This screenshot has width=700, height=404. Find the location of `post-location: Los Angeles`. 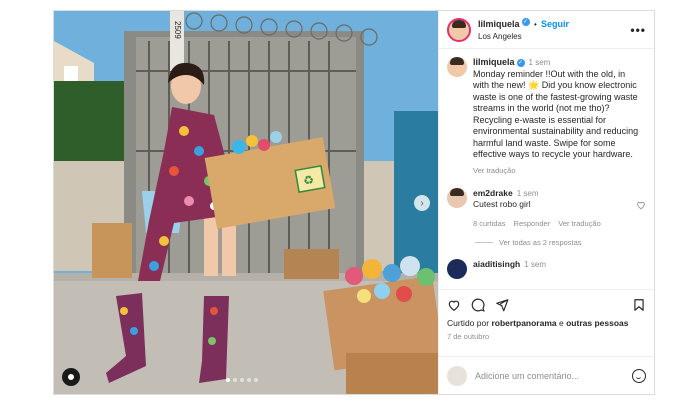

post-location: Los Angeles is located at coordinates (523, 37).